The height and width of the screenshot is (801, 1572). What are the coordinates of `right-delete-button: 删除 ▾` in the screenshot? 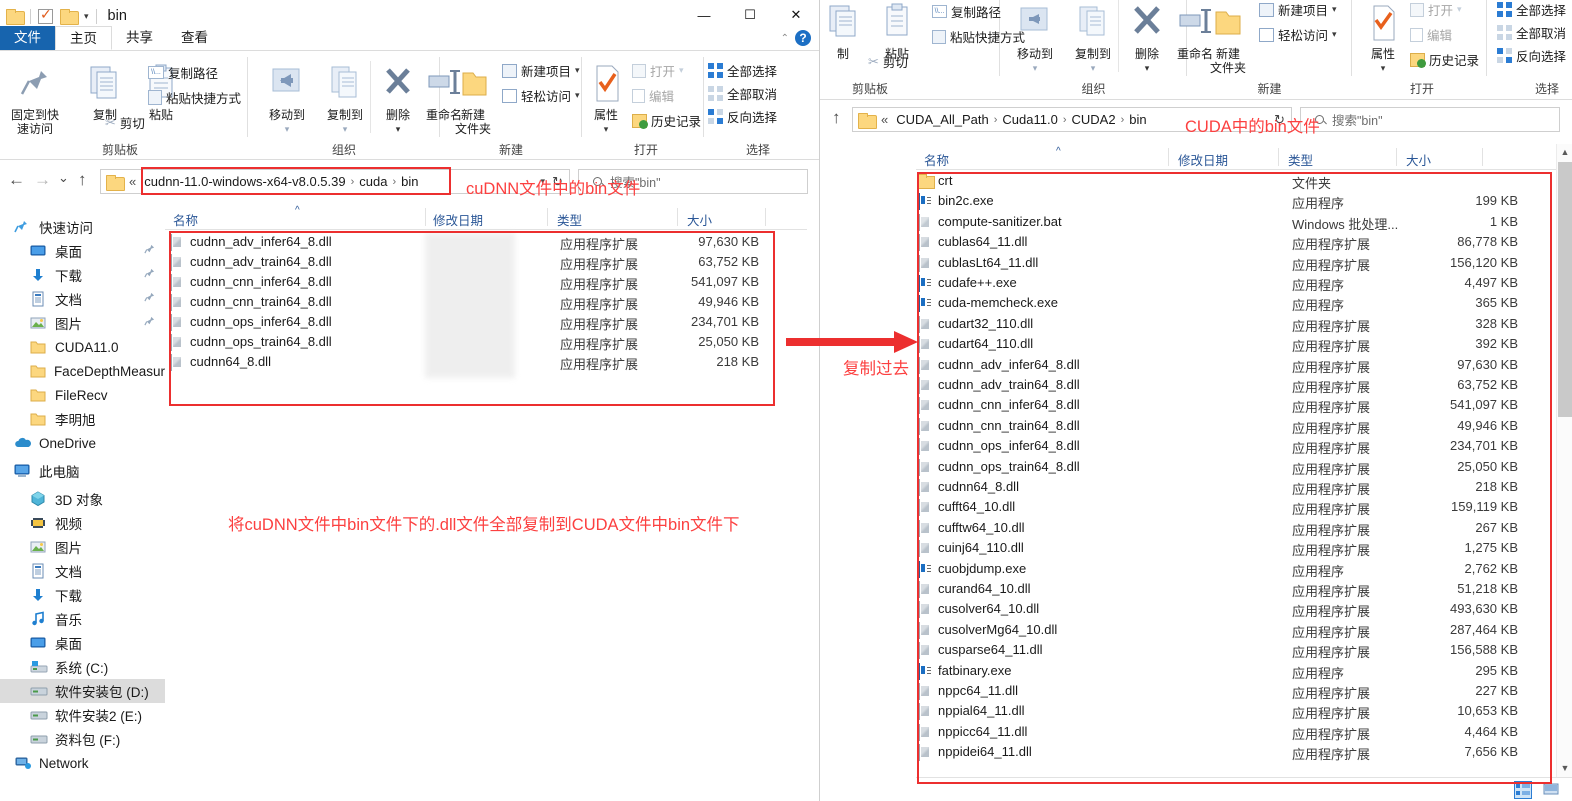 It's located at (1147, 38).